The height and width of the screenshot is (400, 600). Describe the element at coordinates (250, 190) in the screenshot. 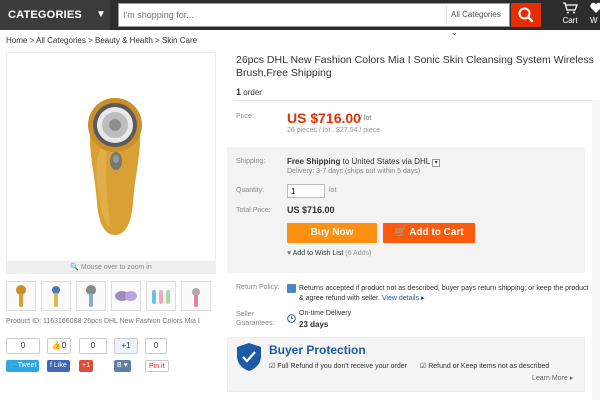

I see `quantity-label: Quantity:` at that location.